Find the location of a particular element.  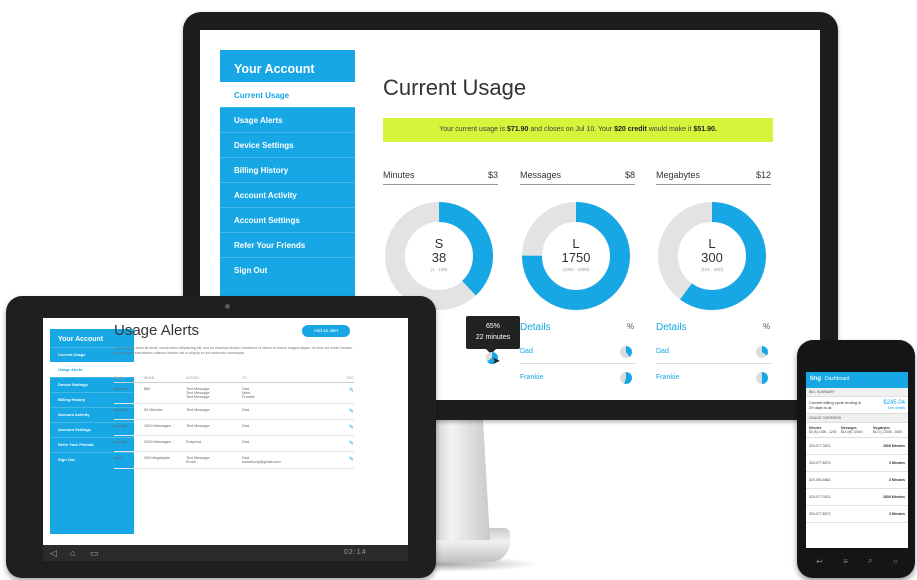

donut-value: 300 is located at coordinates (712, 257).